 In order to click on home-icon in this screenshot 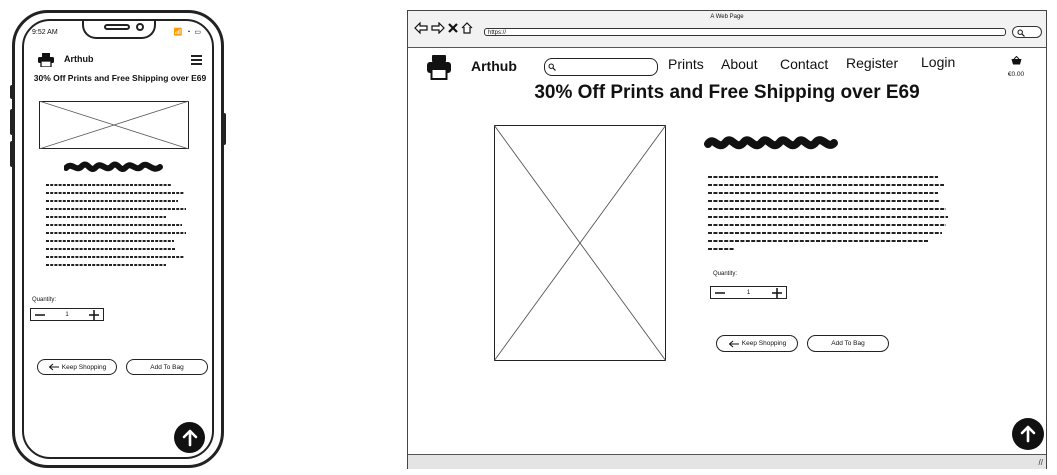, I will do `click(467, 28)`.